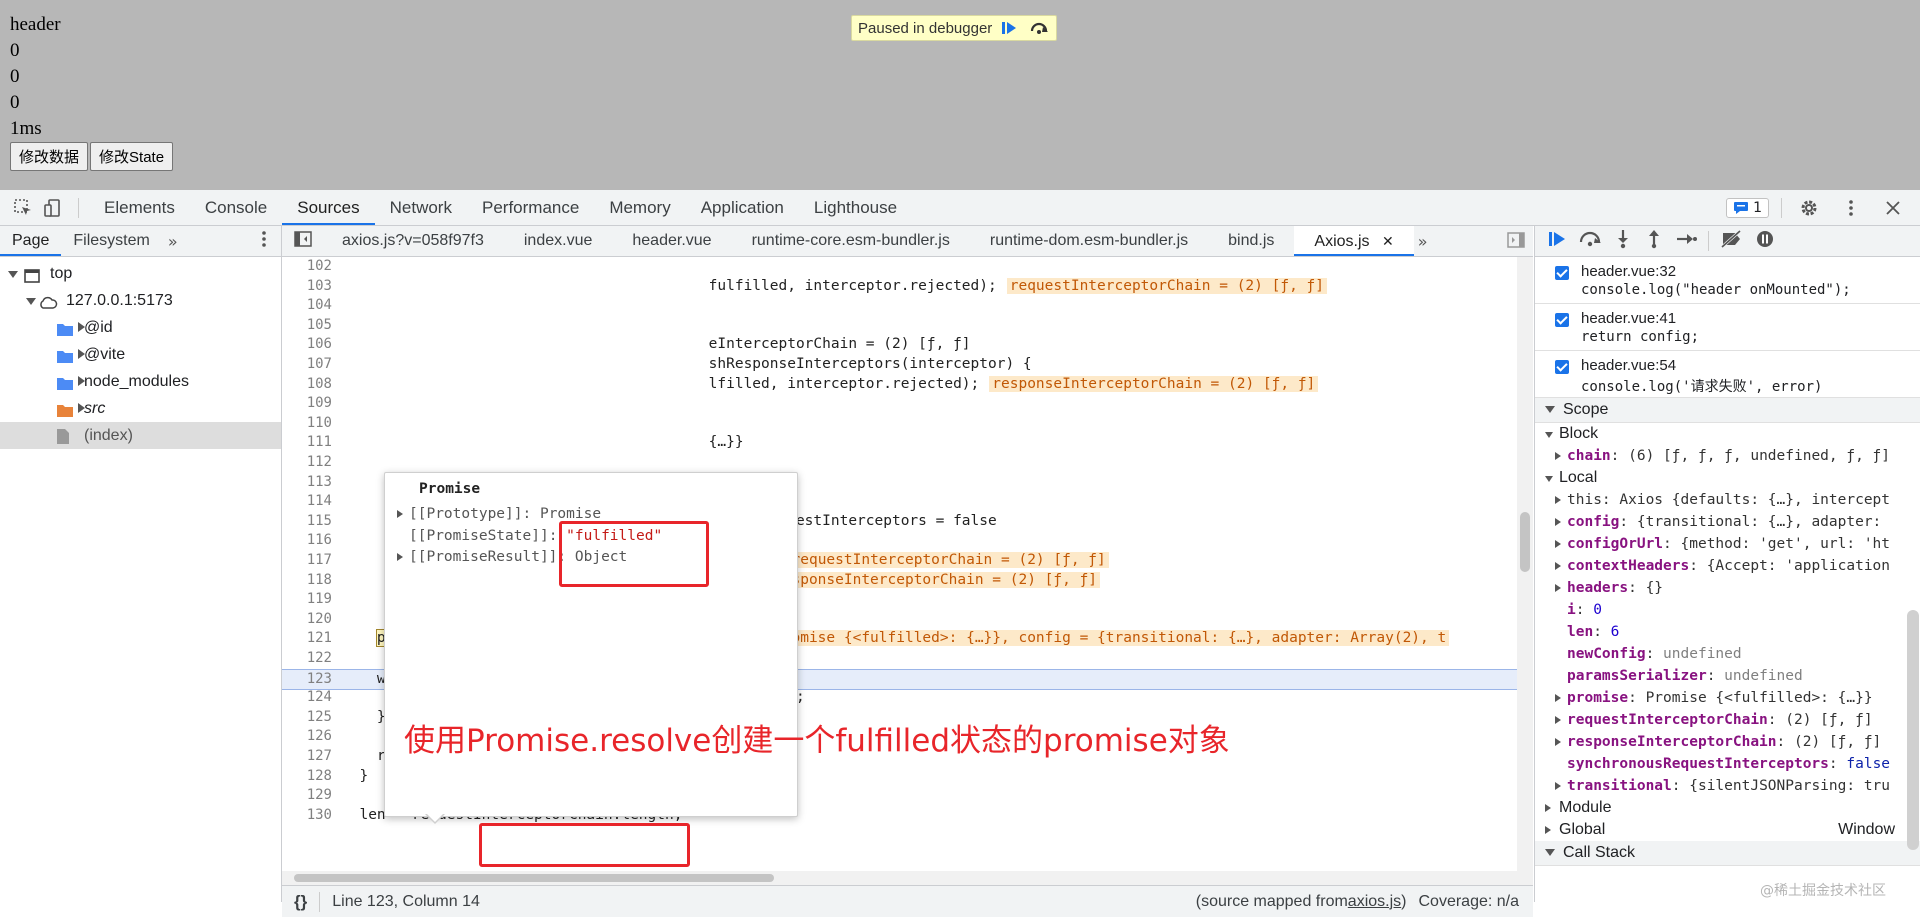 The width and height of the screenshot is (1920, 917). What do you see at coordinates (1727, 853) in the screenshot?
I see `call-stack-section-header: Call Stack` at bounding box center [1727, 853].